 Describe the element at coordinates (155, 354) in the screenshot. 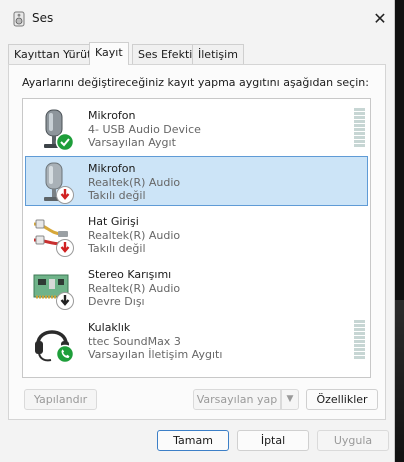

I see `device-status: Varsayılan İletişim Aygıtı` at that location.